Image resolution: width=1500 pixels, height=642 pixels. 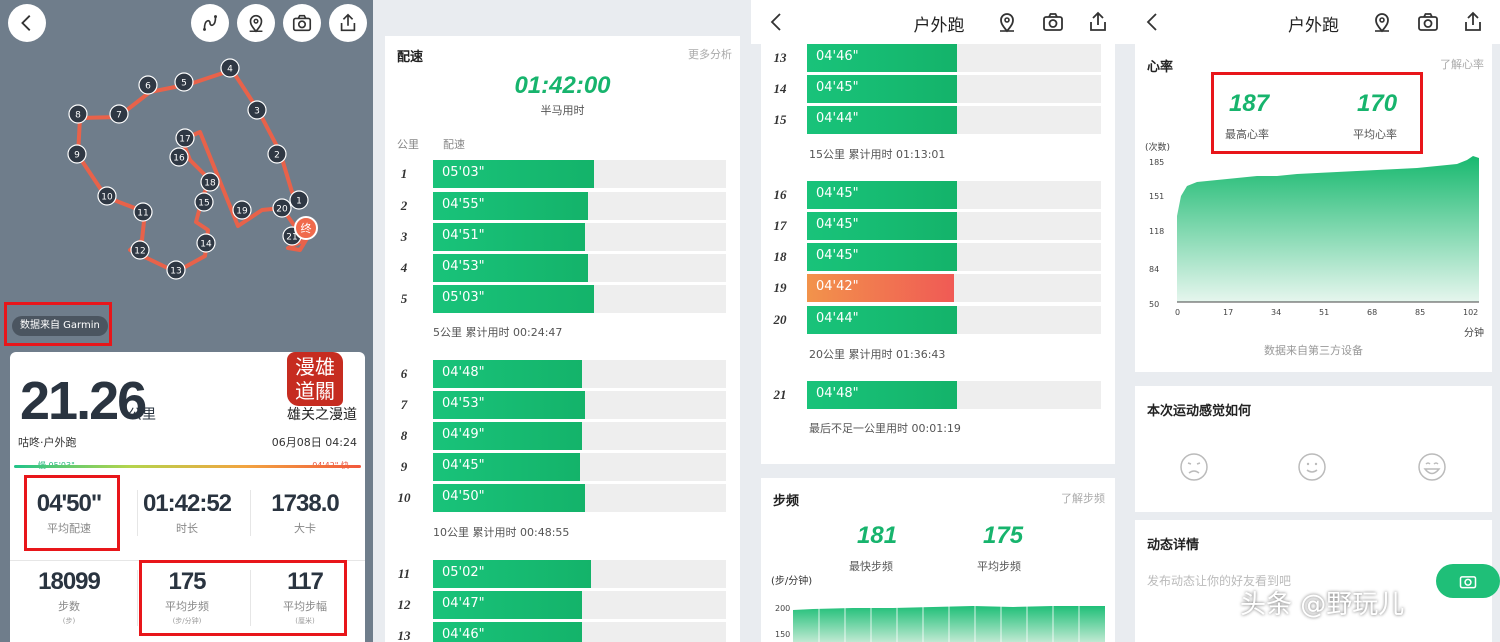 I want to click on km-number: 16, so click(x=780, y=194).